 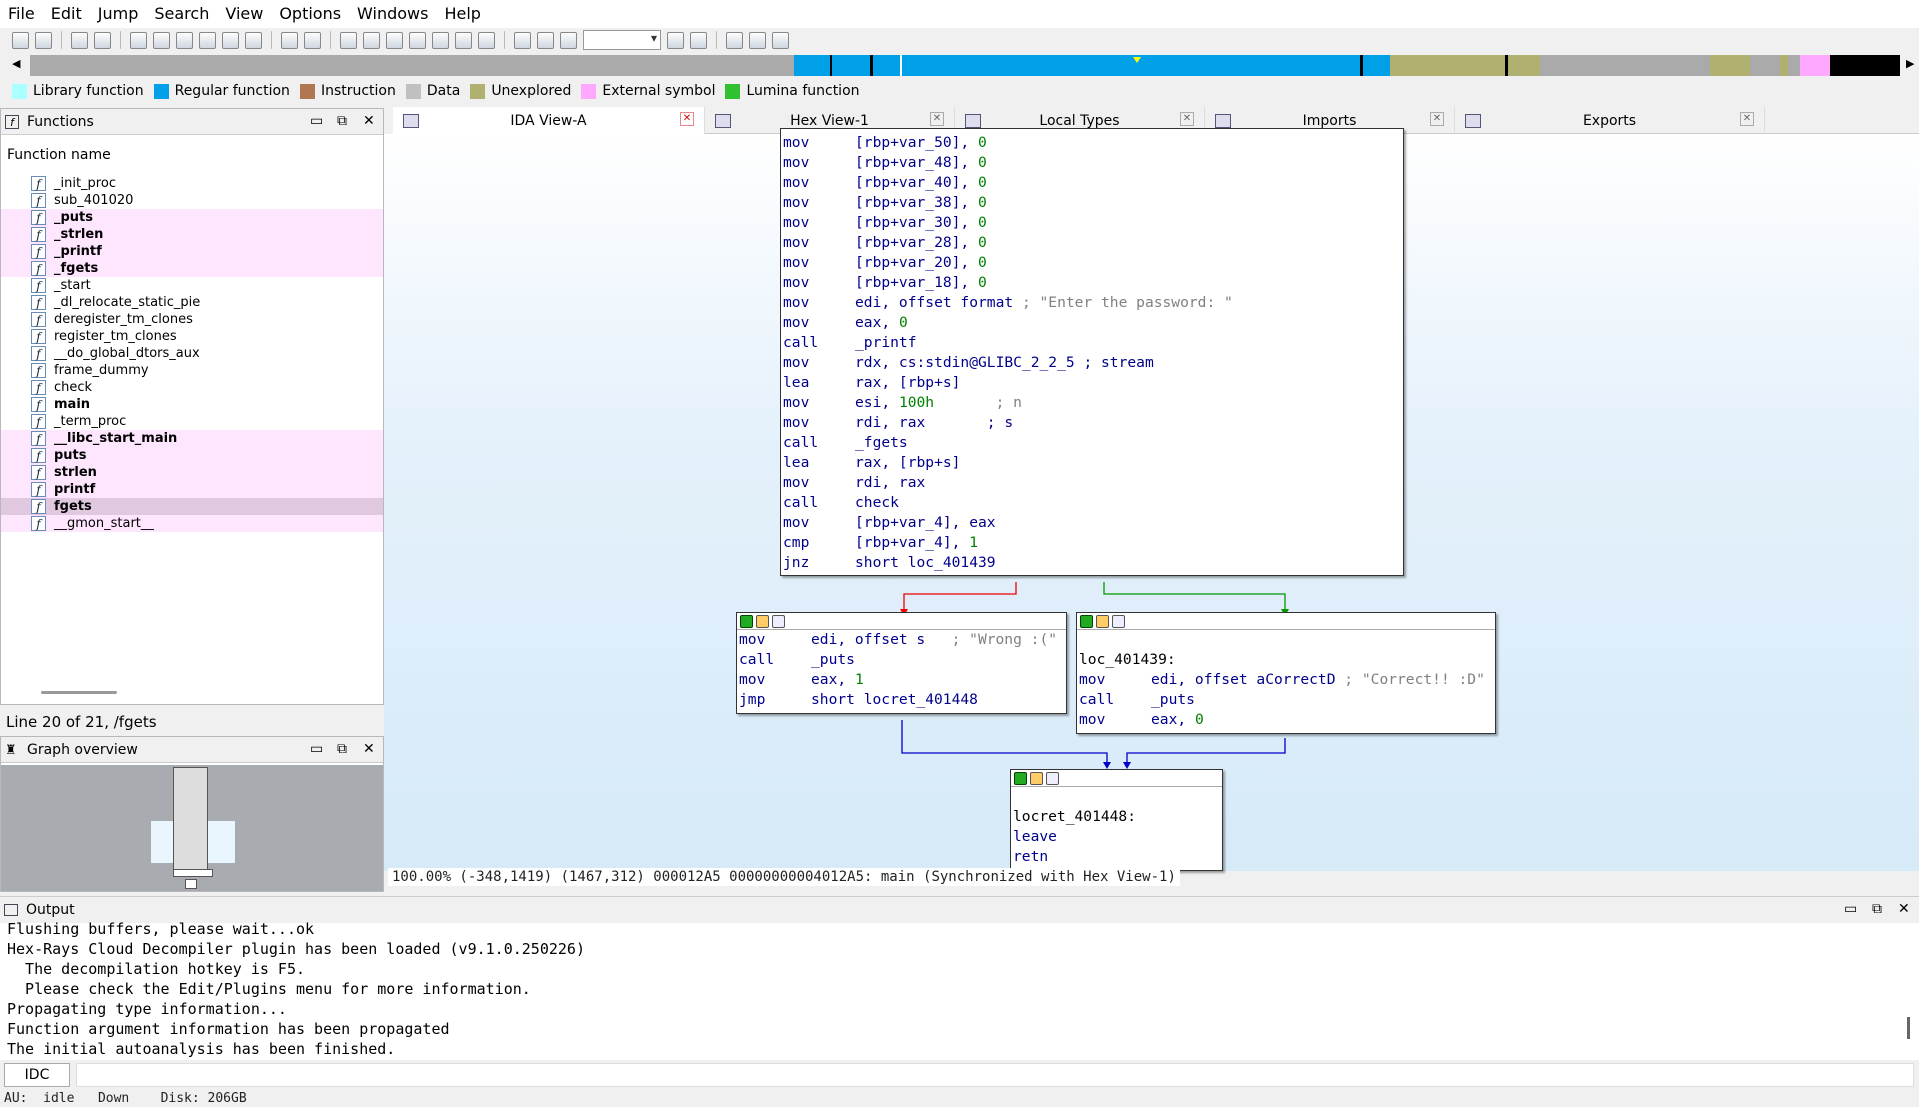 I want to click on struct-icon, so click(x=184, y=40).